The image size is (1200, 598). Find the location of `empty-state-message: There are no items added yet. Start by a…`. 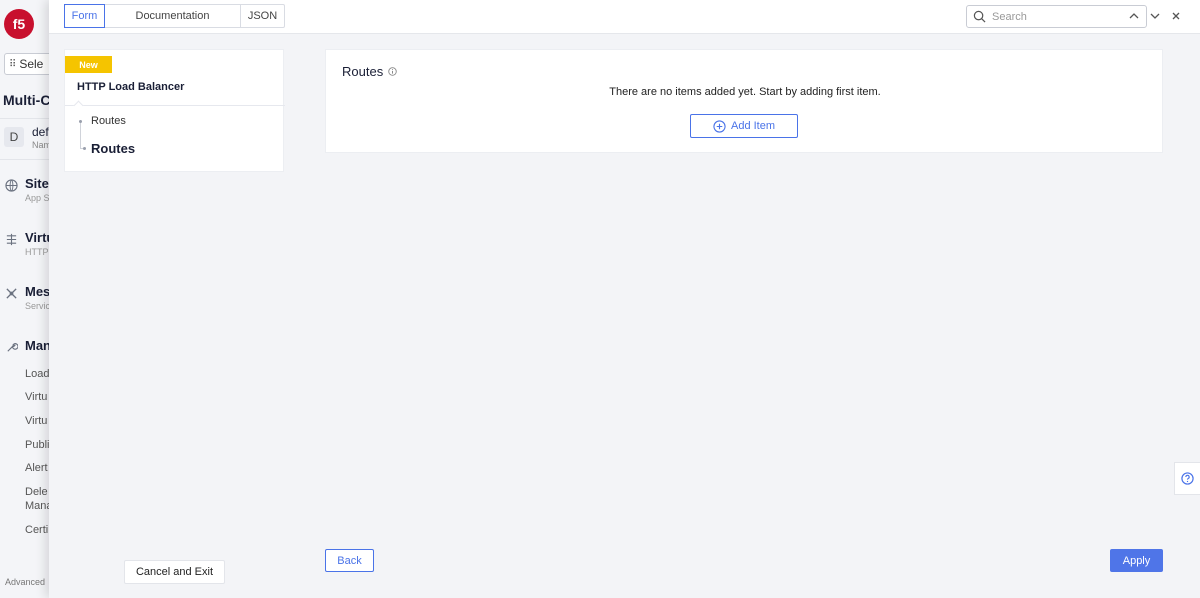

empty-state-message: There are no items added yet. Start by a… is located at coordinates (745, 92).